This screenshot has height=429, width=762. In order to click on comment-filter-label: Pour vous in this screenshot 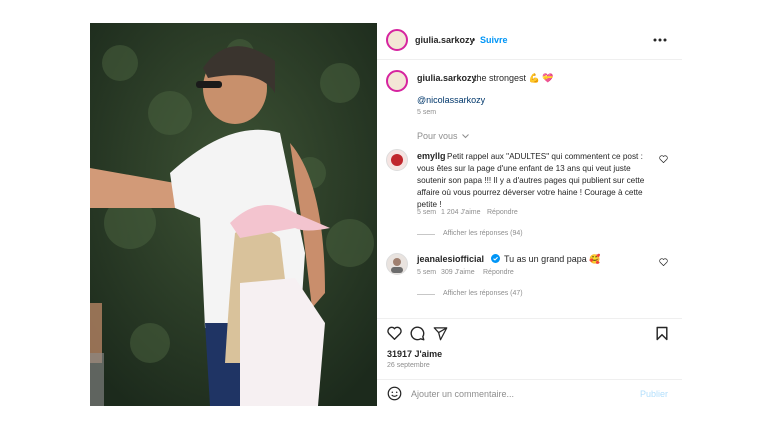, I will do `click(437, 136)`.